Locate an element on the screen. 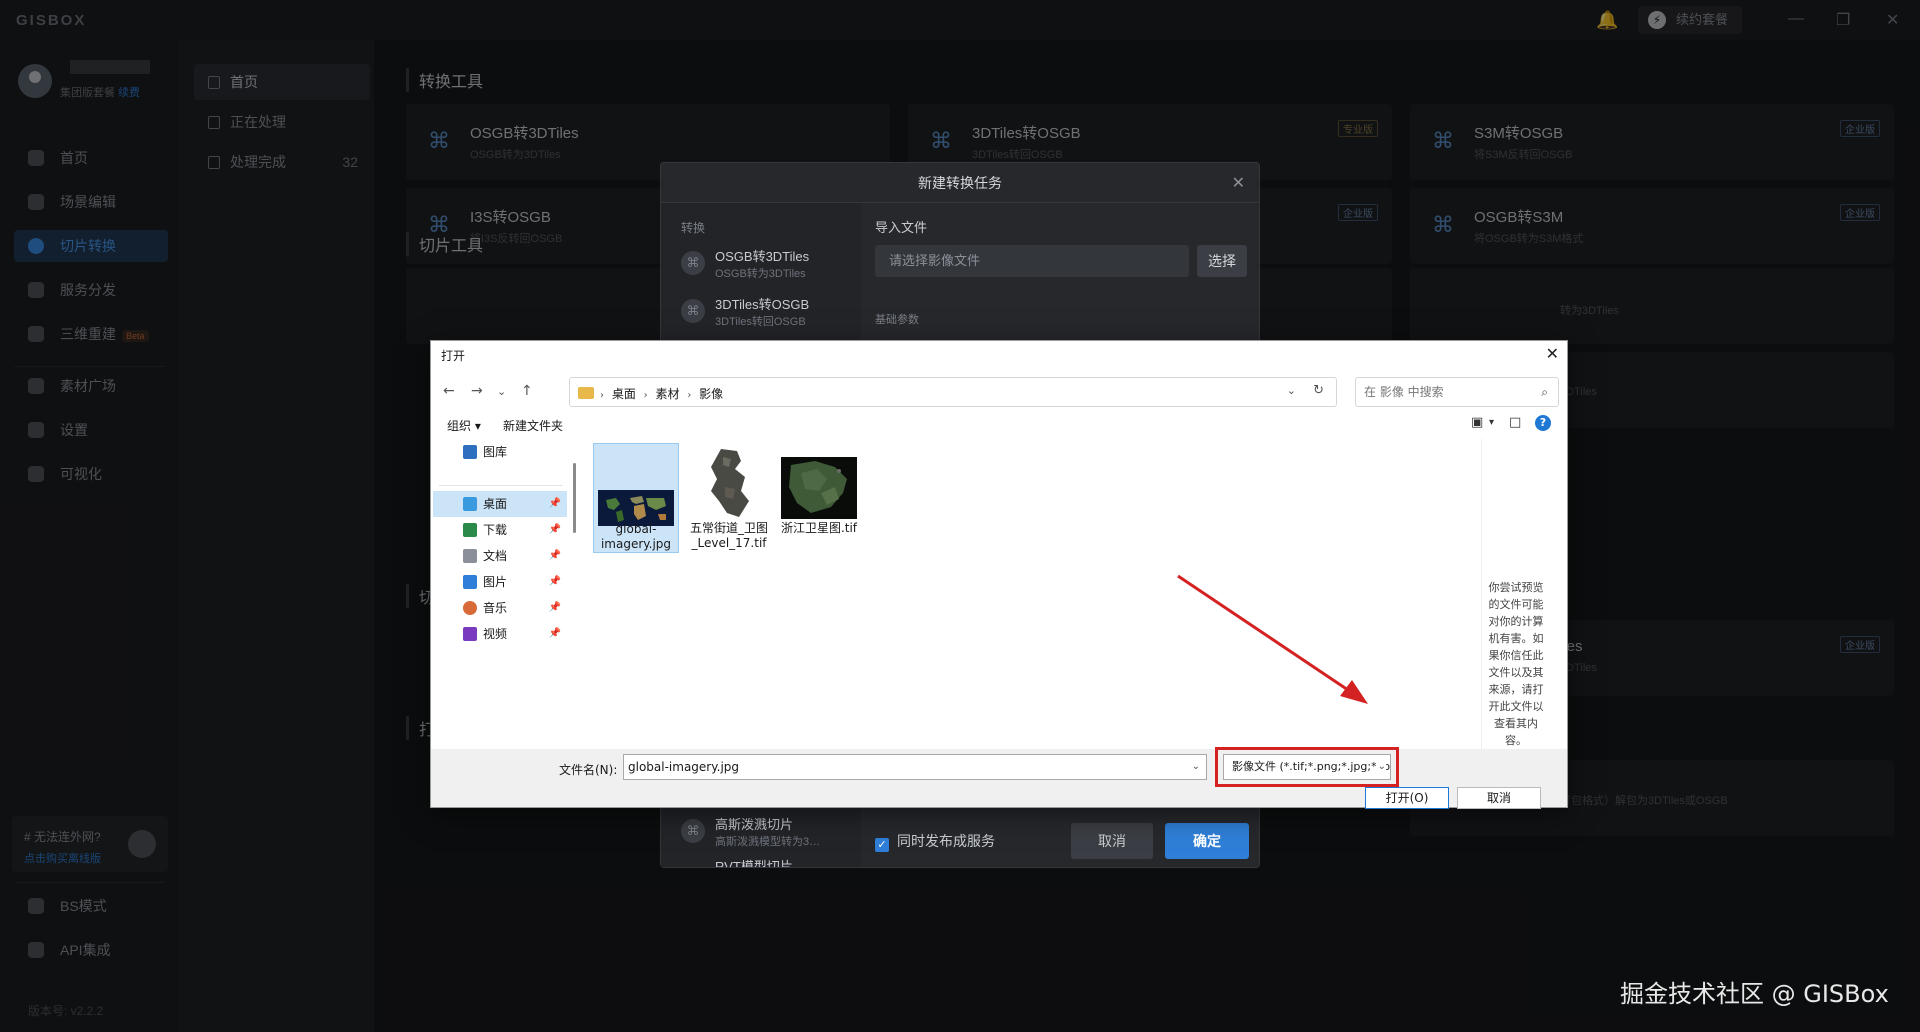 The image size is (1920, 1032). file-item-zhejiang: 浙江卫星图.tif is located at coordinates (820, 498).